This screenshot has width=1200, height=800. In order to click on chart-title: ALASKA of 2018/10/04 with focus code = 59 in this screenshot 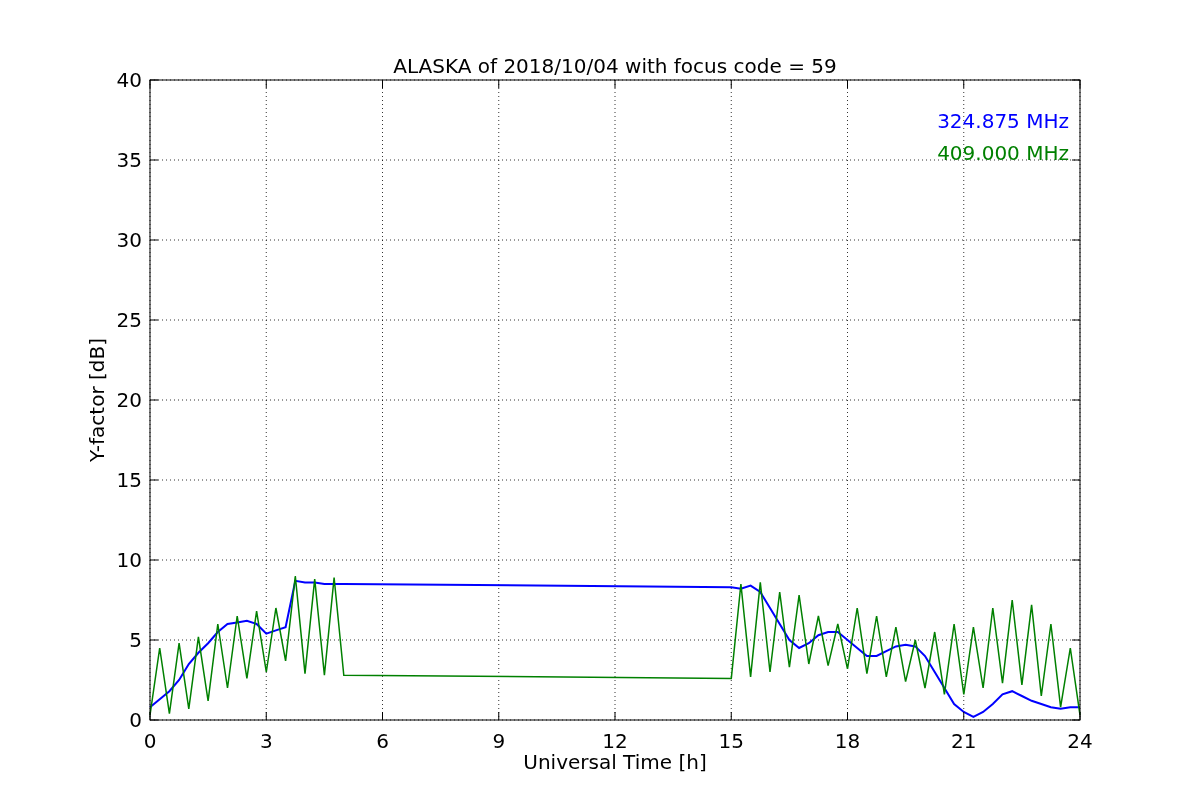, I will do `click(615, 66)`.